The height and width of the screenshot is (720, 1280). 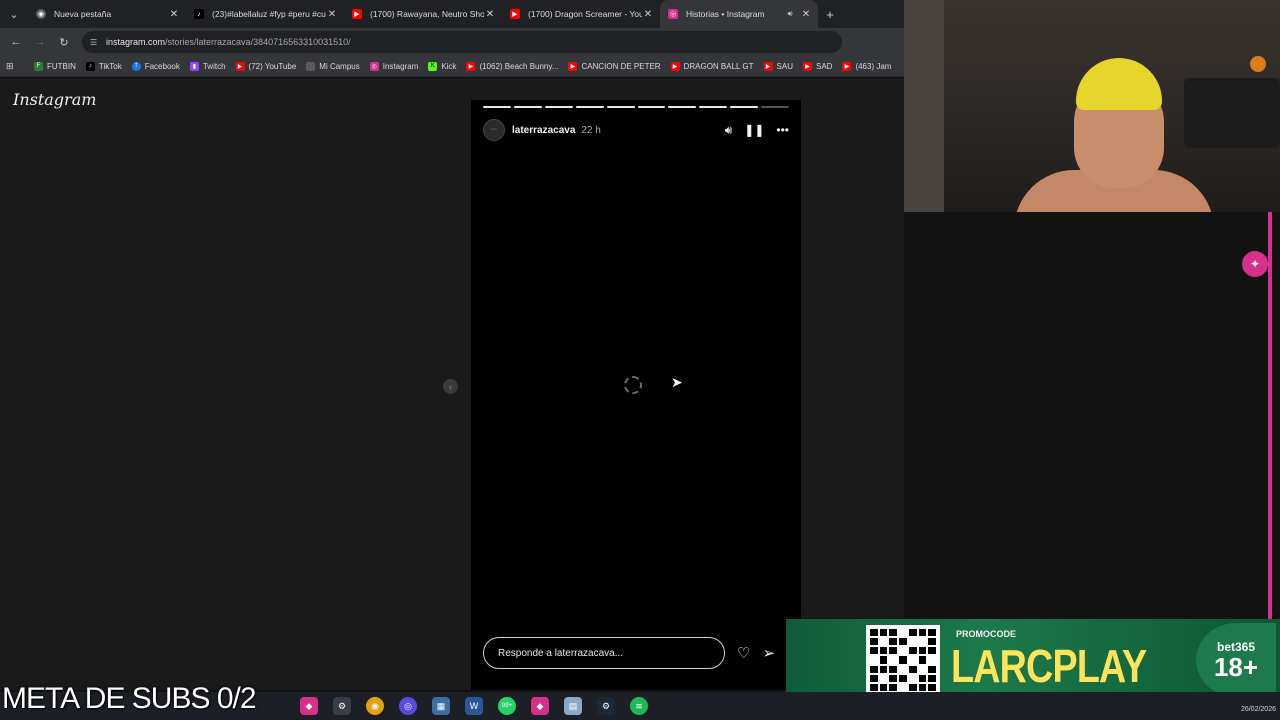 I want to click on whatsapp-icon: 99+, so click(x=507, y=706).